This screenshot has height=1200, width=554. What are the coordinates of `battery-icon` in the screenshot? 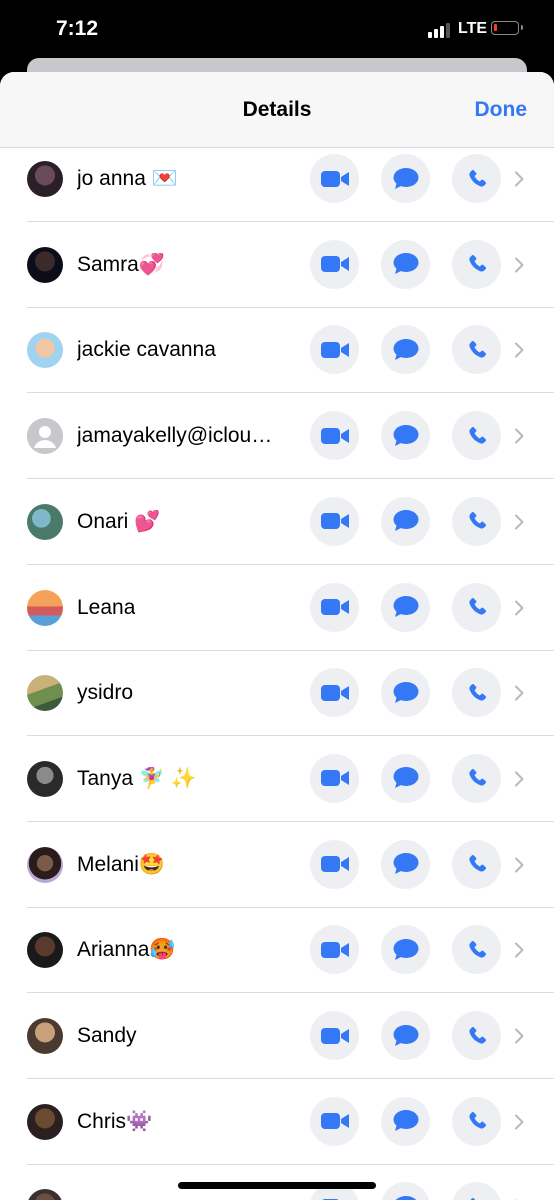 It's located at (507, 28).